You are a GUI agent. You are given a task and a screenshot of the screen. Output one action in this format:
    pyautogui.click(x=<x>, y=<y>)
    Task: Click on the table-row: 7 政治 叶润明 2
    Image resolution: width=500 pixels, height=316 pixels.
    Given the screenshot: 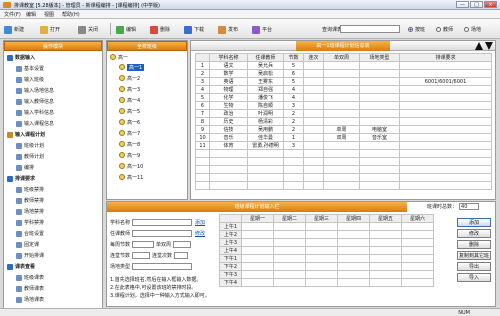 What is the action you would take?
    pyautogui.click(x=343, y=113)
    